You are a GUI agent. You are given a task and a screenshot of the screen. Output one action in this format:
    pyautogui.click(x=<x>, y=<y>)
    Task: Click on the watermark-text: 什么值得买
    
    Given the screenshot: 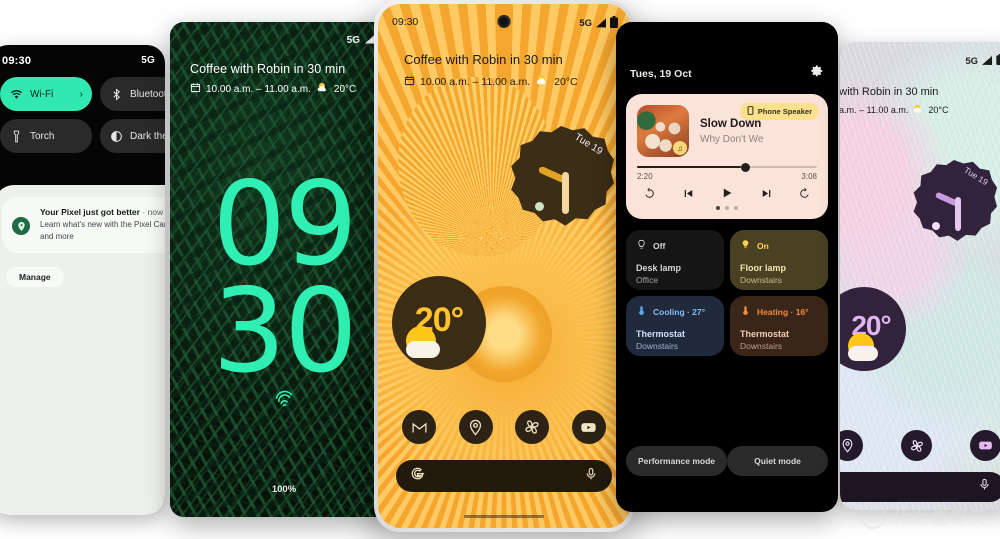 What is the action you would take?
    pyautogui.click(x=940, y=518)
    